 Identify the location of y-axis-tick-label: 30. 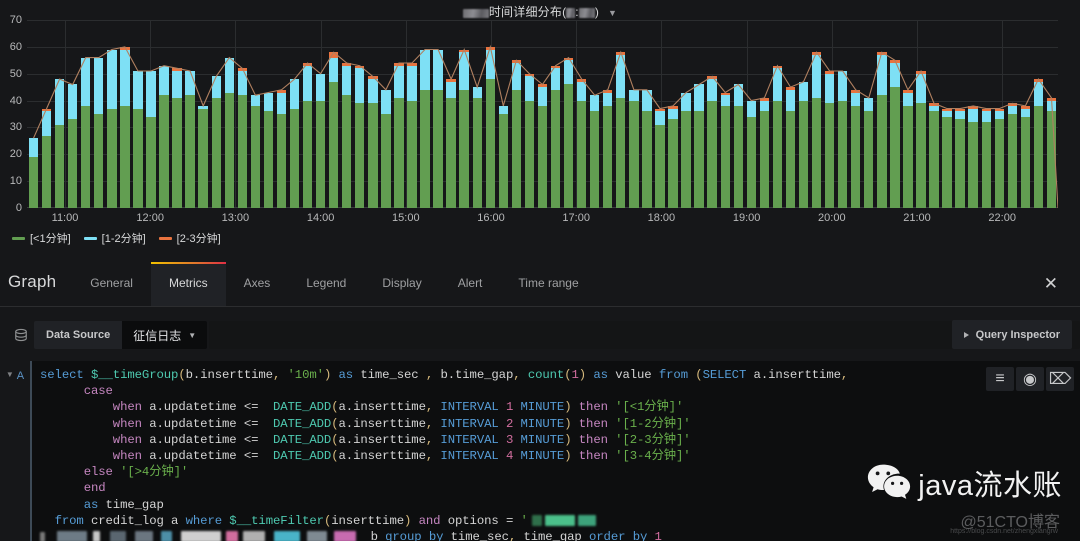
(15, 127).